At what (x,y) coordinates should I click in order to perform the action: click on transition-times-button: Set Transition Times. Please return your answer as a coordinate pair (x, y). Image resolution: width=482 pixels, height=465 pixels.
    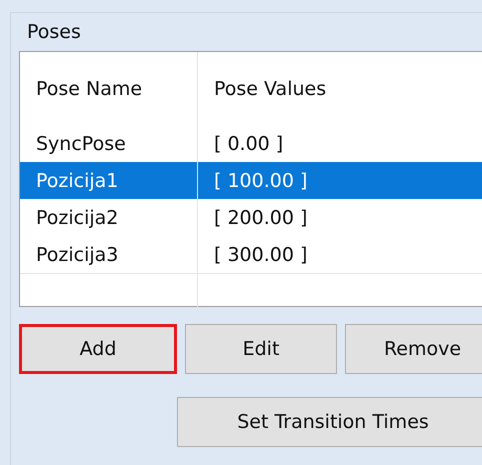
    Looking at the image, I should click on (329, 422).